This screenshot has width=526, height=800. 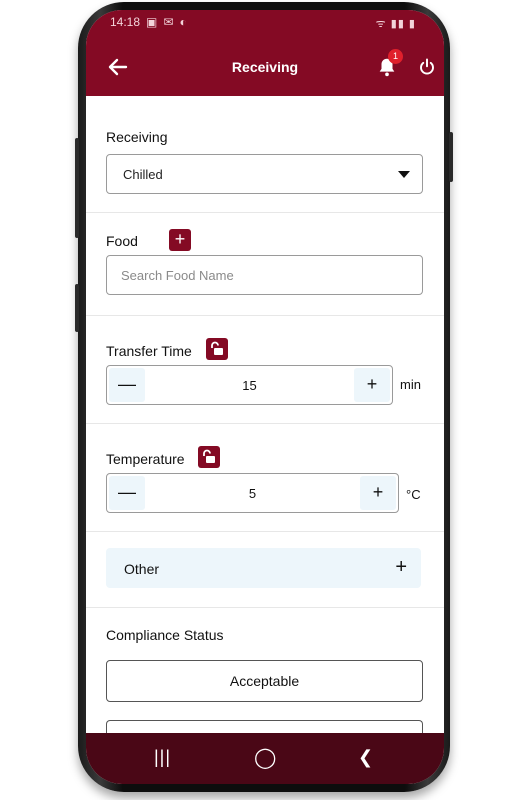 I want to click on transfer-time-label: Transfer Time, so click(x=149, y=351).